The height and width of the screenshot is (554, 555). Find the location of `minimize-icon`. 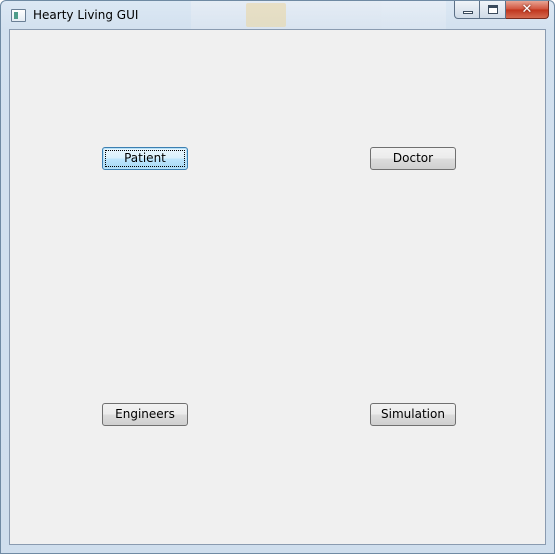

minimize-icon is located at coordinates (468, 12).